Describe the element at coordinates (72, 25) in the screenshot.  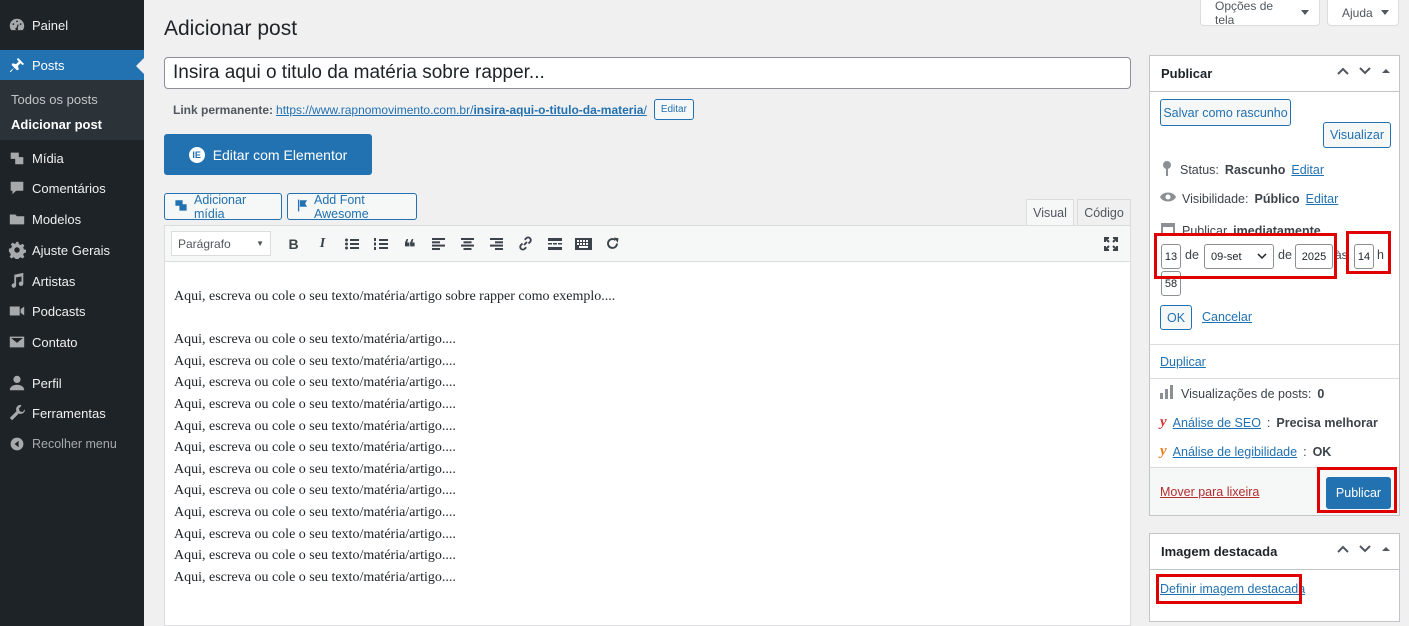
I see `menu-painel: Painel` at that location.